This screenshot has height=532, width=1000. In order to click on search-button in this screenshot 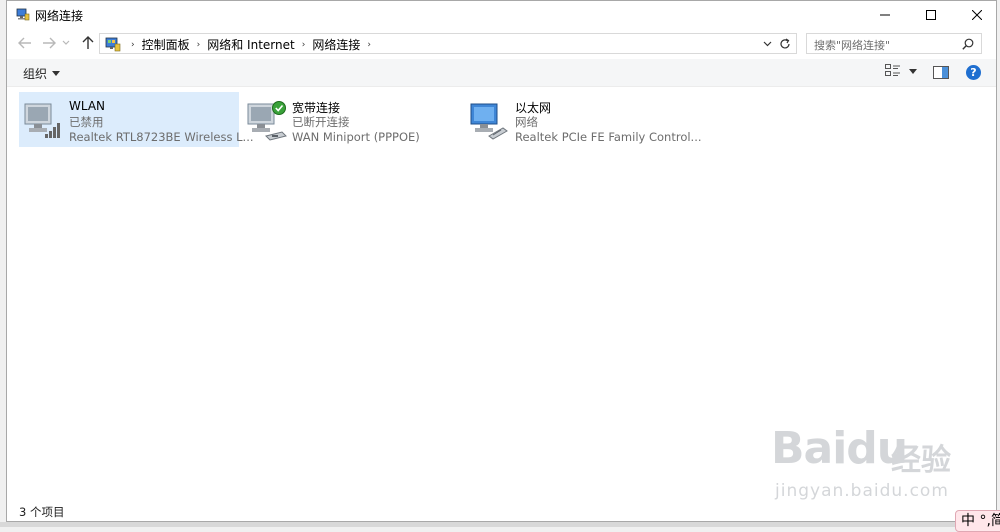, I will do `click(968, 44)`.